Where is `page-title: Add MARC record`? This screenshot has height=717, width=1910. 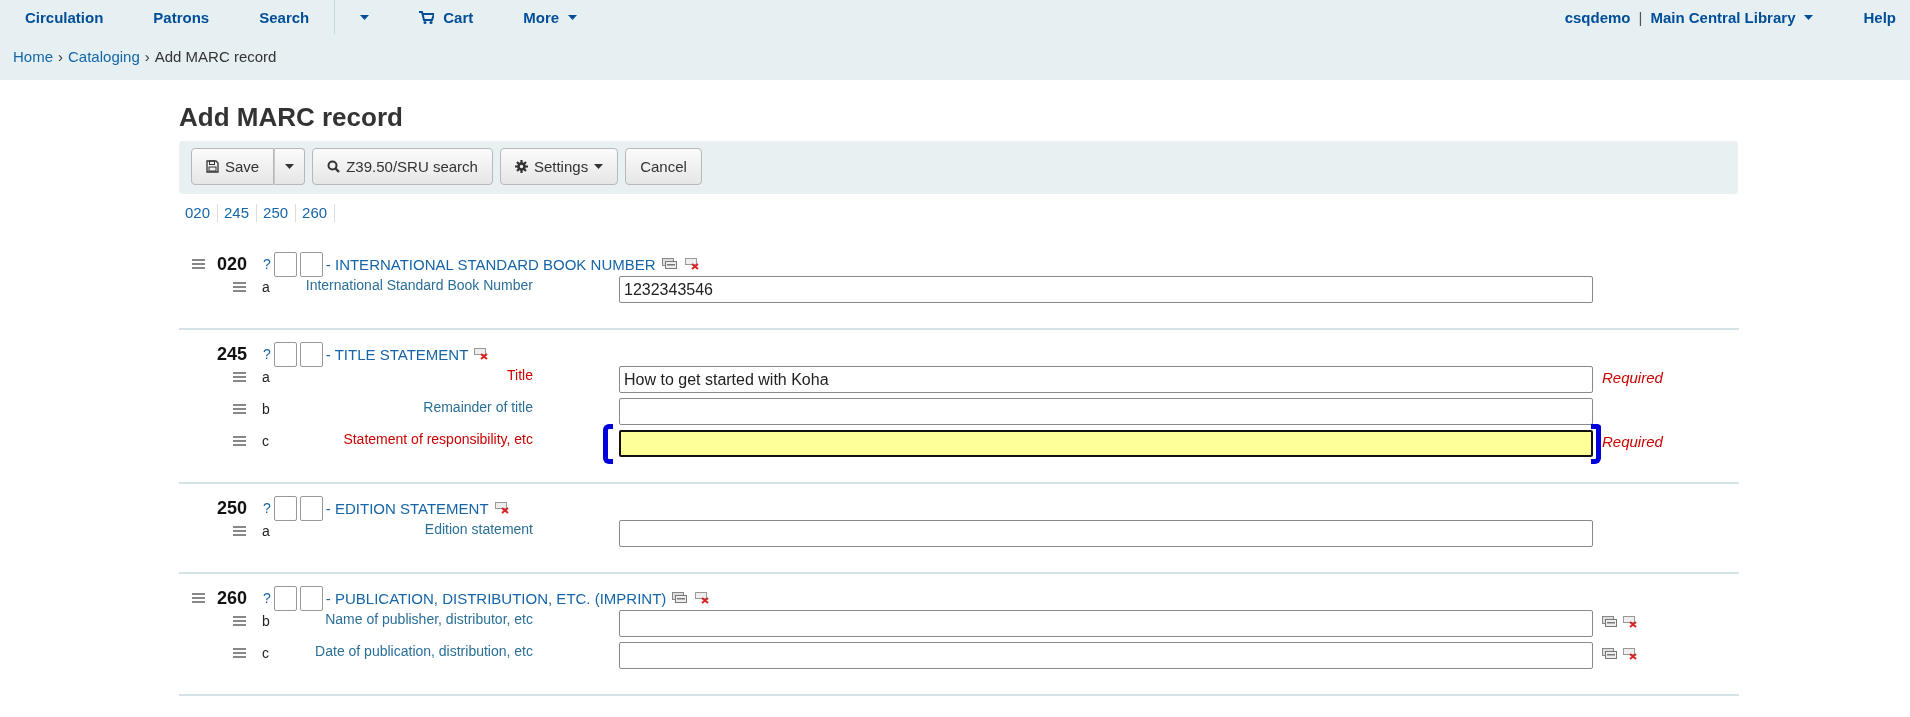 page-title: Add MARC record is located at coordinates (291, 117).